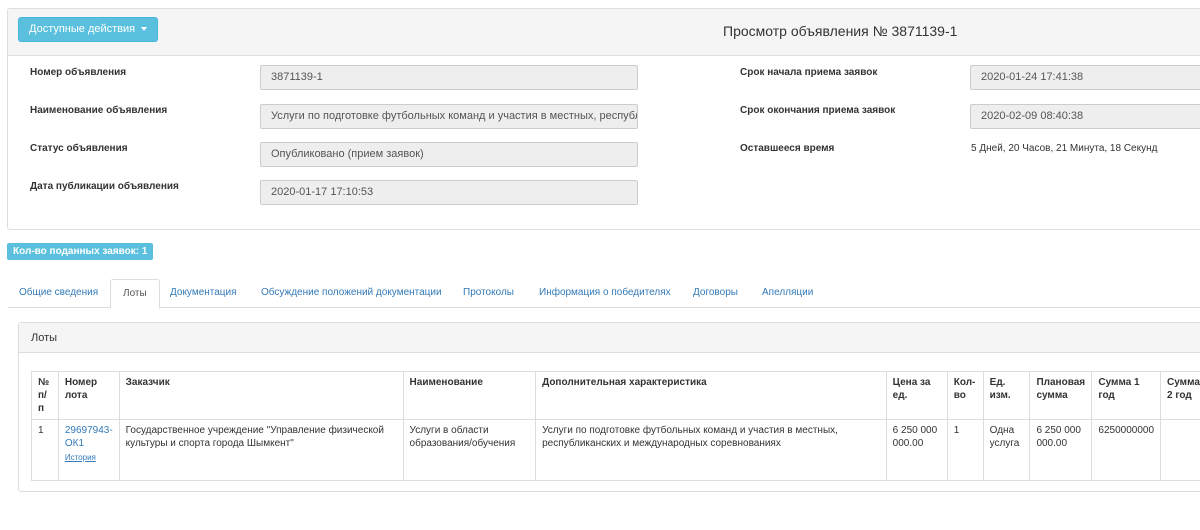 This screenshot has width=1200, height=530. What do you see at coordinates (469, 450) in the screenshot?
I see `cell-name: Услуги в области образования/обучения` at bounding box center [469, 450].